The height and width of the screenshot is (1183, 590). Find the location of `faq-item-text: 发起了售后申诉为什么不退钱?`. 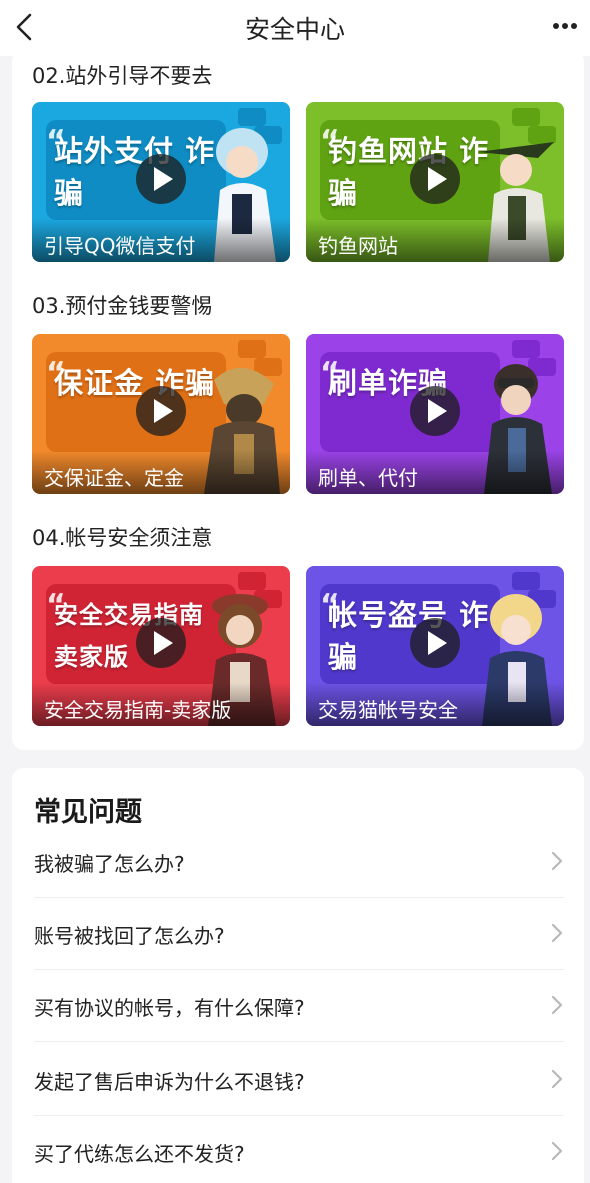

faq-item-text: 发起了售后申诉为什么不退钱? is located at coordinates (169, 1082).